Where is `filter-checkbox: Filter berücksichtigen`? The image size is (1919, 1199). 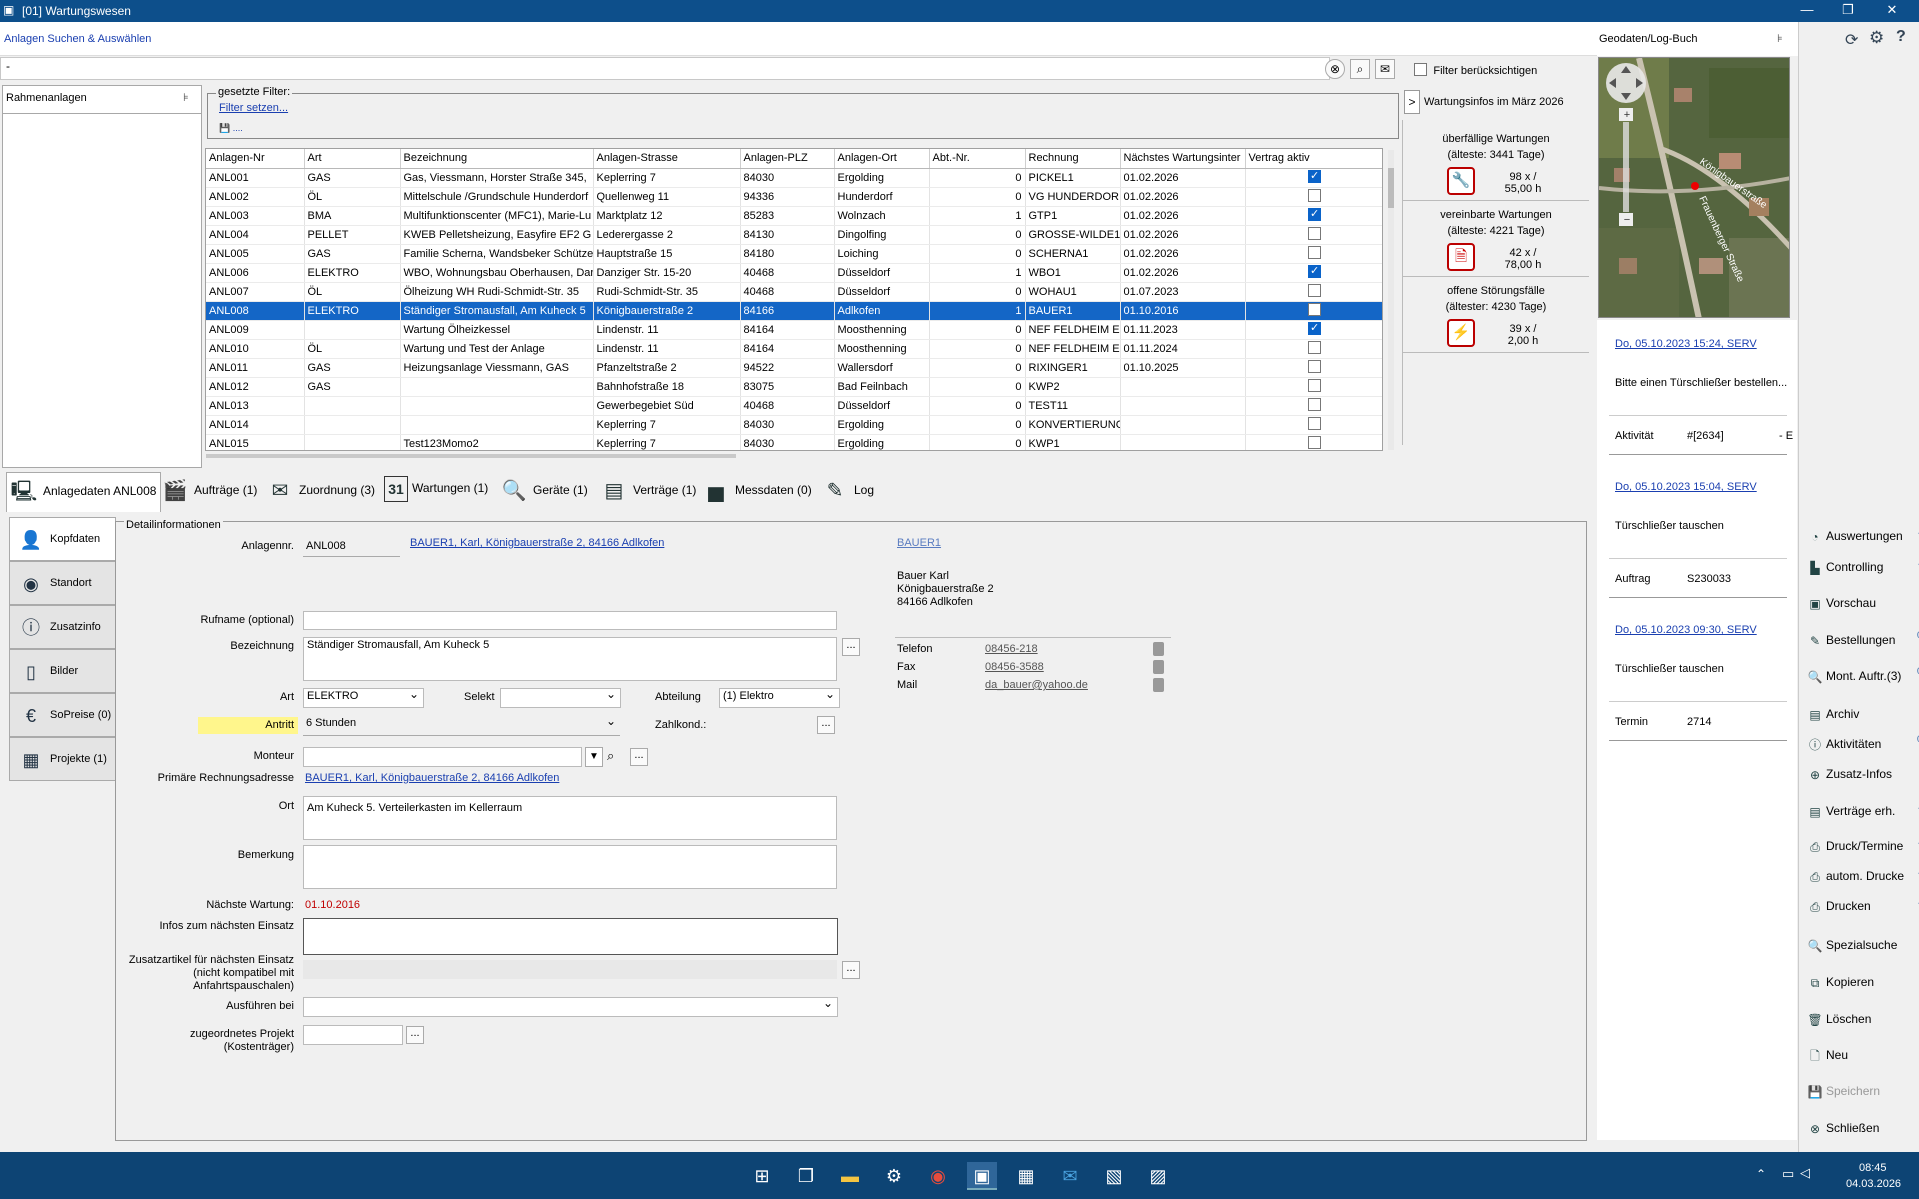 filter-checkbox: Filter berücksichtigen is located at coordinates (1475, 71).